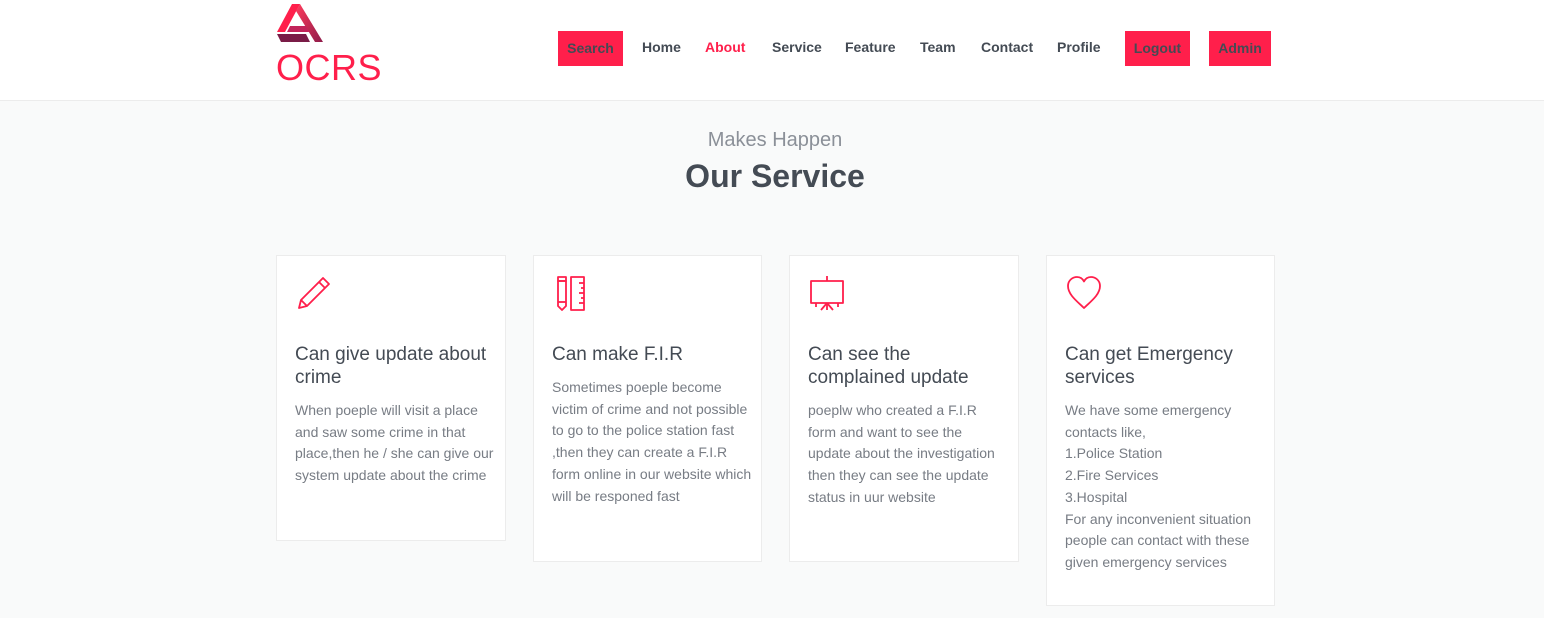  I want to click on search-button: Search, so click(590, 48).